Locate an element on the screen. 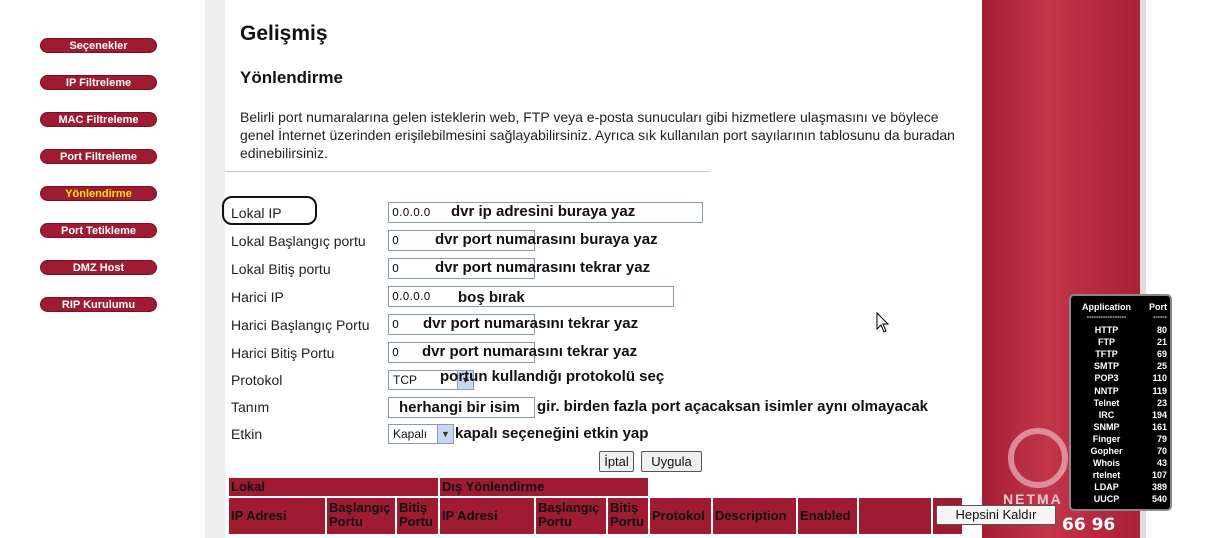 This screenshot has height=538, width=1206. port-reference-port: 23 is located at coordinates (1161, 402).